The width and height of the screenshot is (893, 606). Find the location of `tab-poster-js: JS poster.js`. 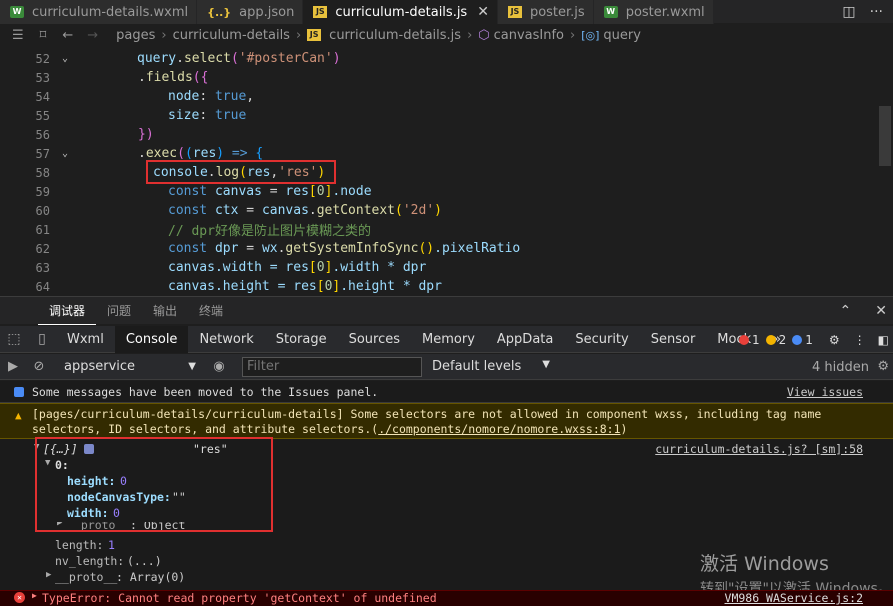

tab-poster-js: JS poster.js is located at coordinates (545, 12).